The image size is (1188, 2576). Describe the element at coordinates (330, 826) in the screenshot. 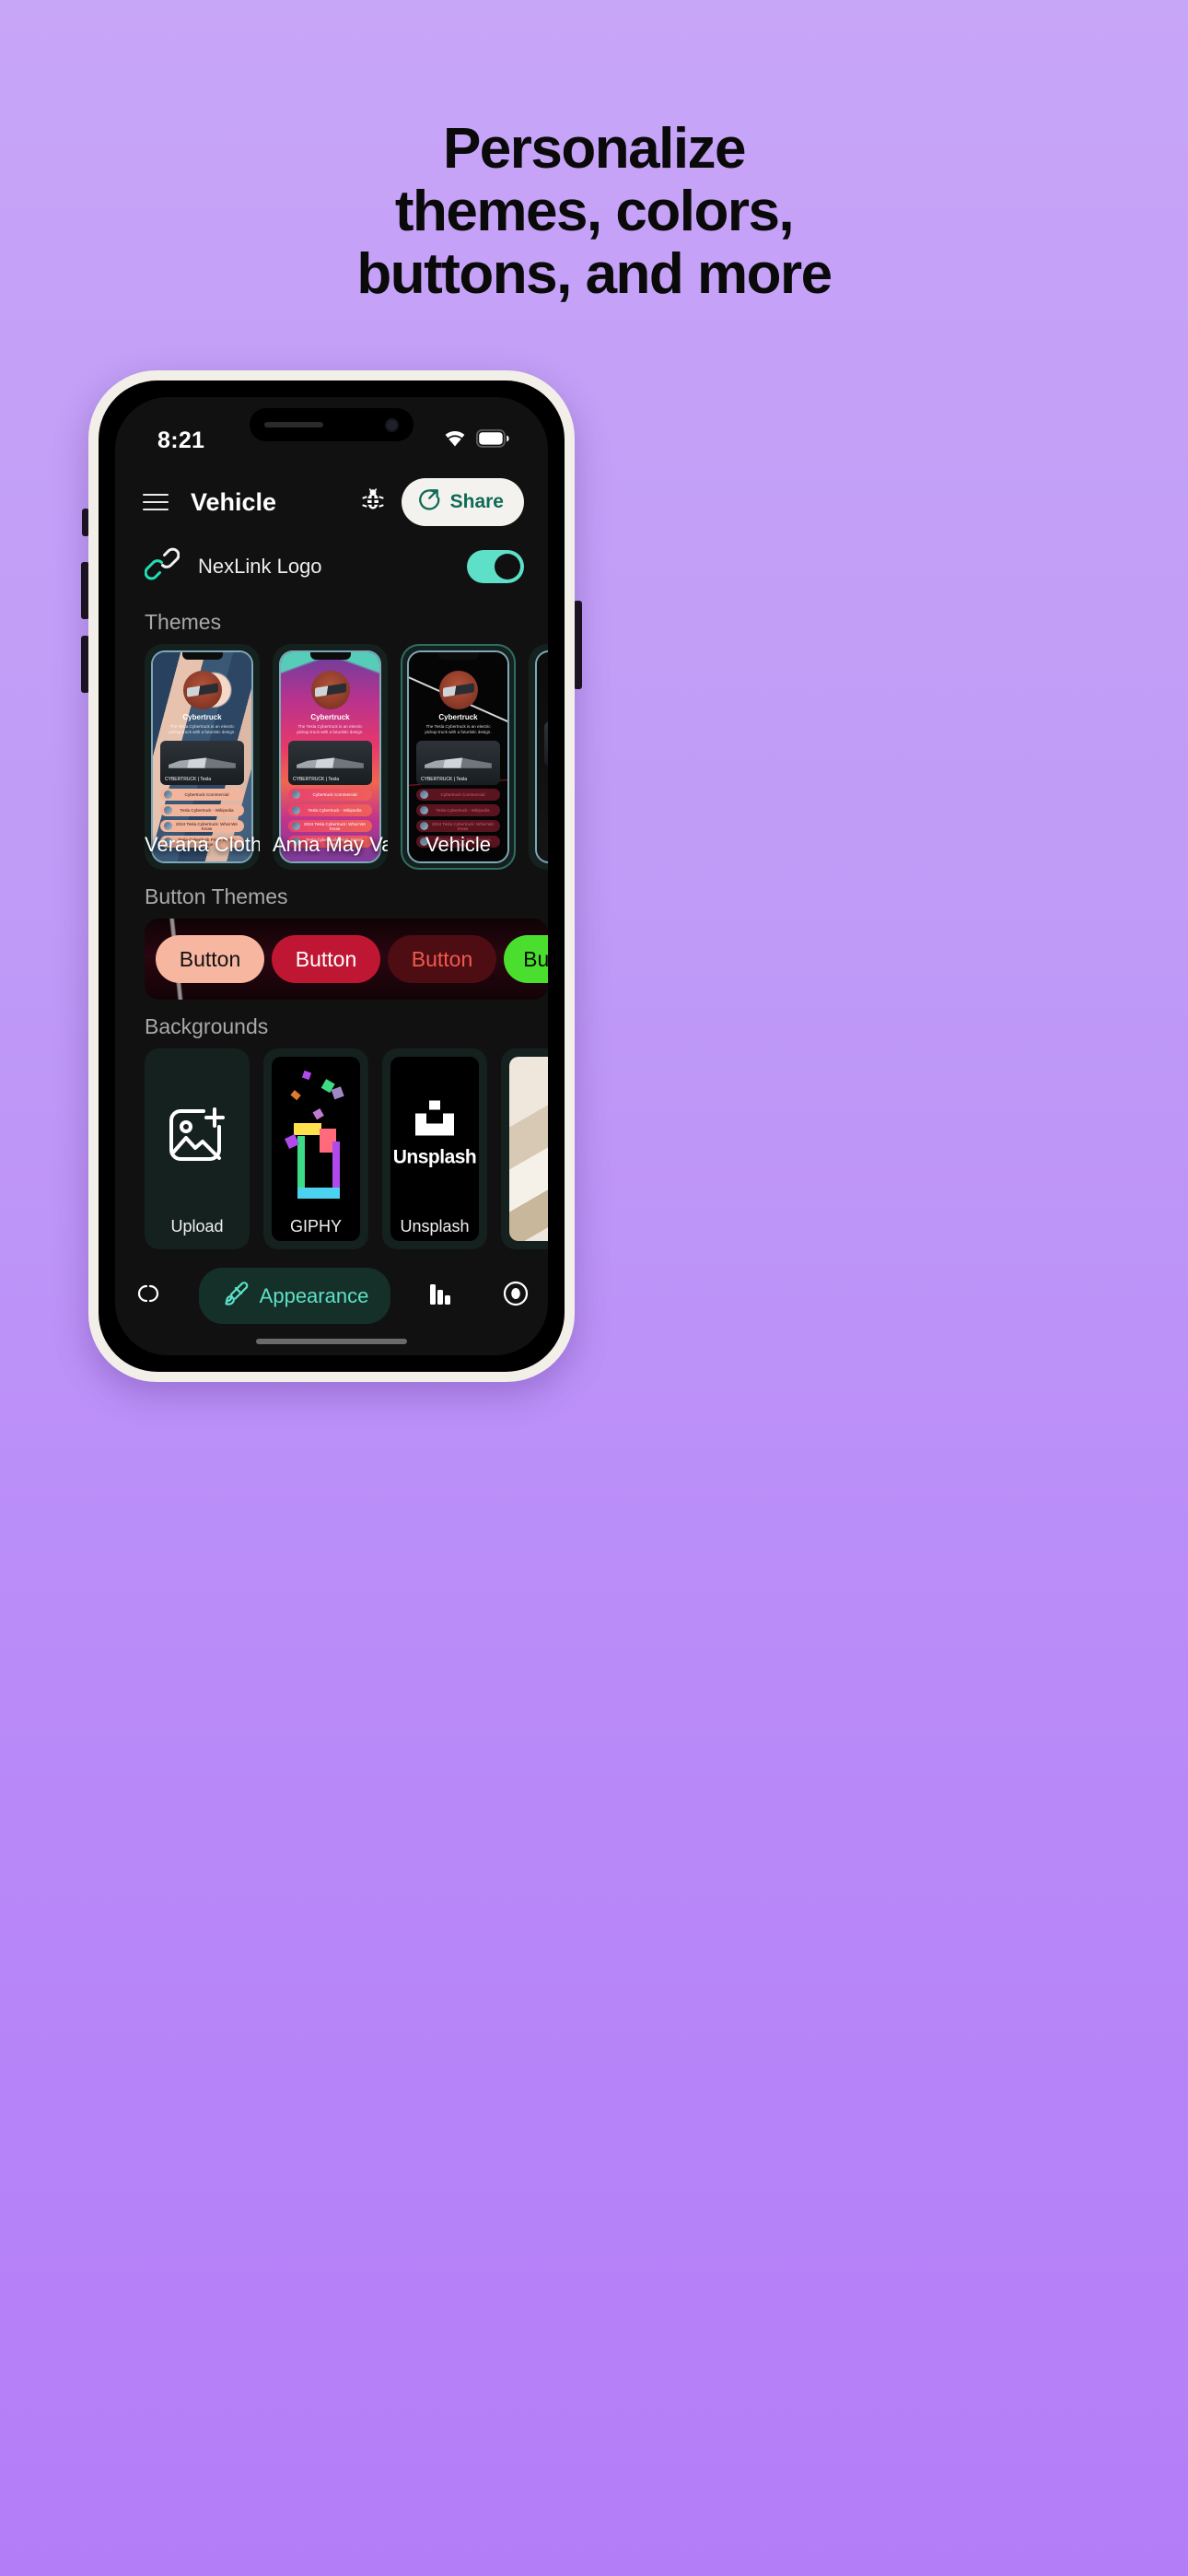

I see `theme-preview-link: 2024 Tesla Cybertruck: What We Know` at that location.